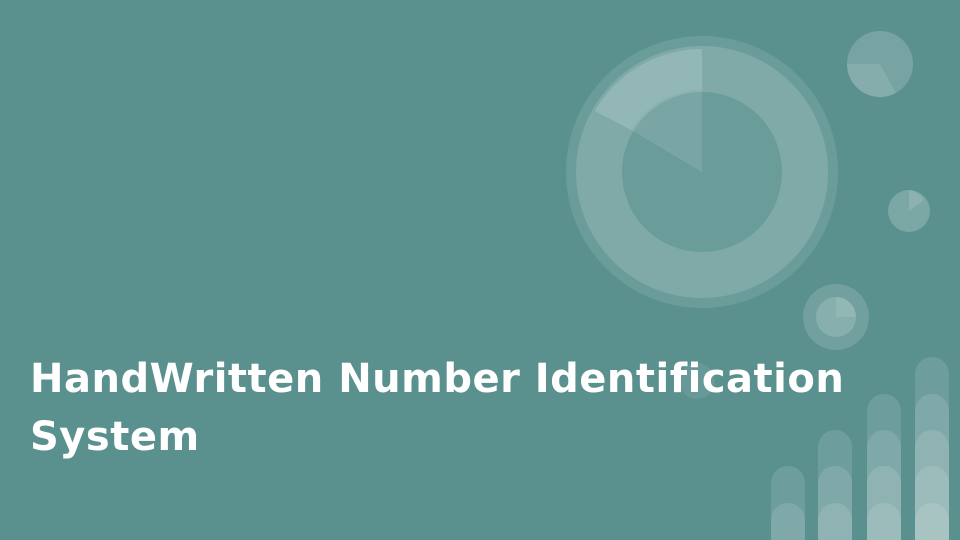 The image size is (960, 540). What do you see at coordinates (836, 317) in the screenshot?
I see `ring-chart-icon` at bounding box center [836, 317].